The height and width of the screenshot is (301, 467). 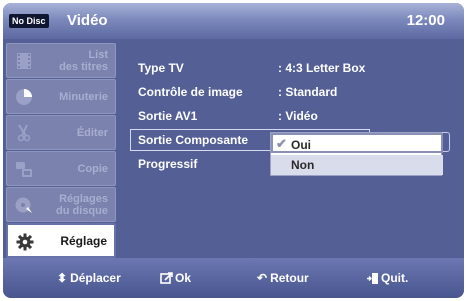 What do you see at coordinates (24, 97) in the screenshot?
I see `timer-icon` at bounding box center [24, 97].